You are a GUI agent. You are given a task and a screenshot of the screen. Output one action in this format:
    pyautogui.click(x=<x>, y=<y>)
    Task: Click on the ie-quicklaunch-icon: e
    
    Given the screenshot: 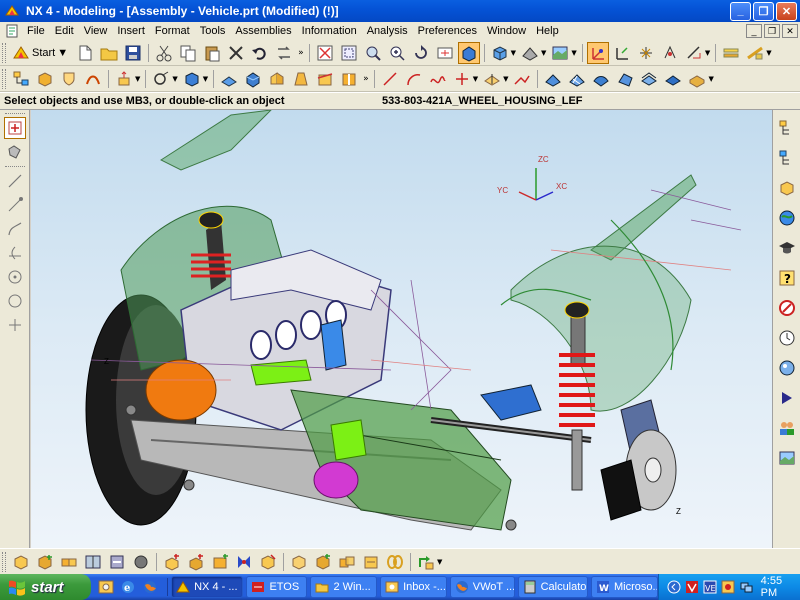 What is the action you would take?
    pyautogui.click(x=128, y=587)
    